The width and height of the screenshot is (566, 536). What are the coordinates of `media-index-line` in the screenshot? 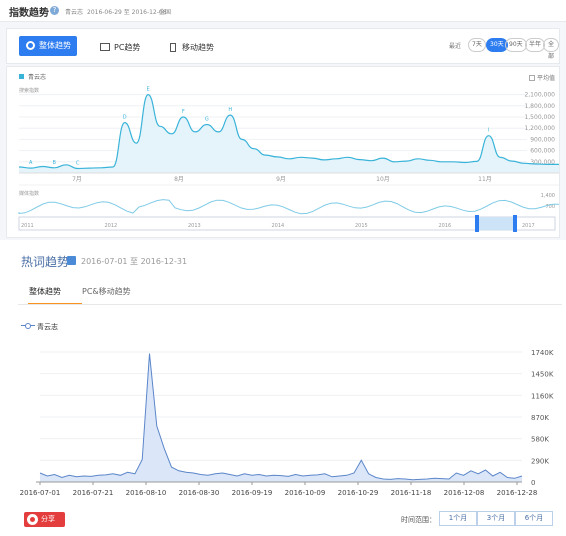 It's located at (288, 207).